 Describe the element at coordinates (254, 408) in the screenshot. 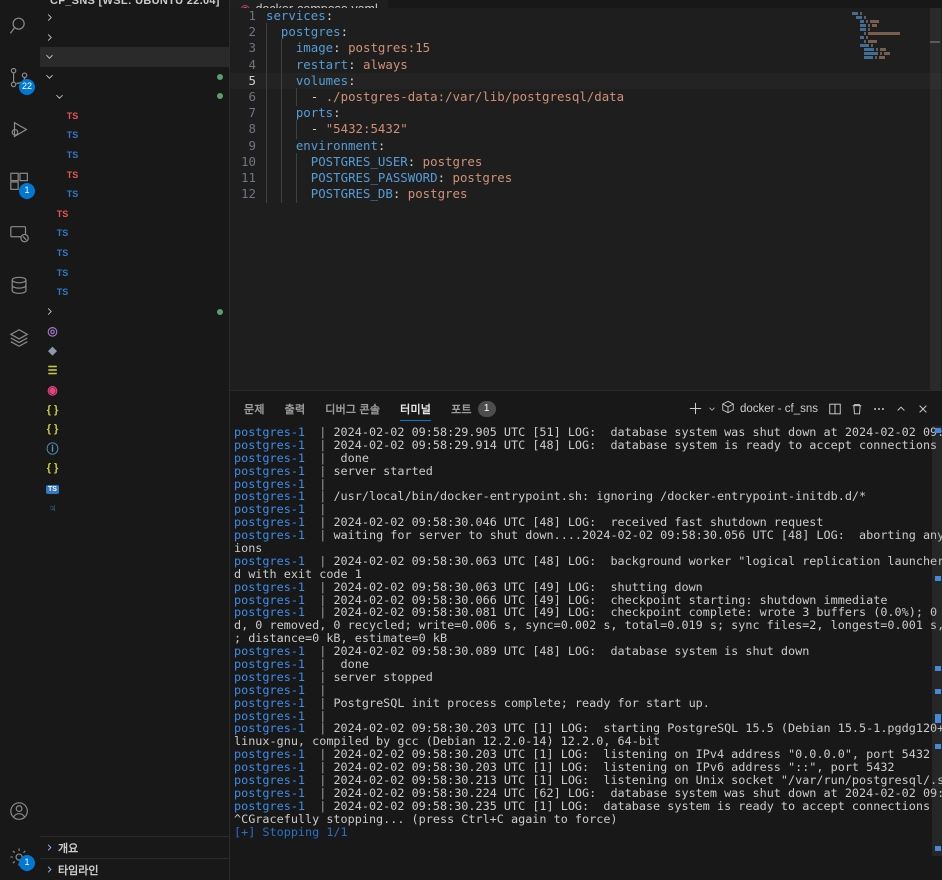

I see `panel-tab-0: 문제` at that location.